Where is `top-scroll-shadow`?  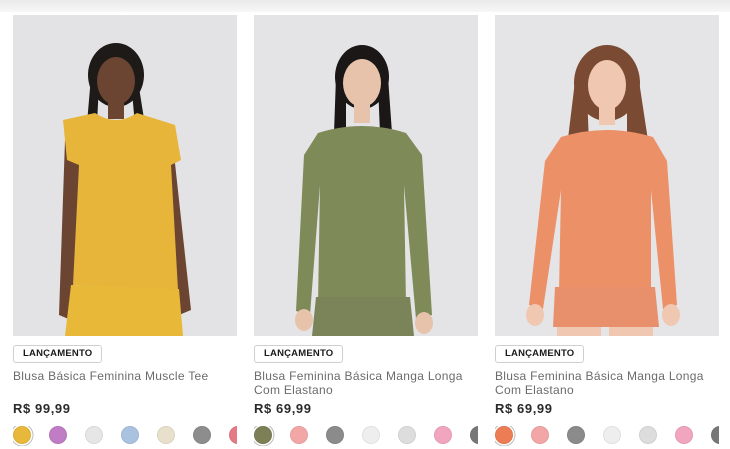 top-scroll-shadow is located at coordinates (365, 6).